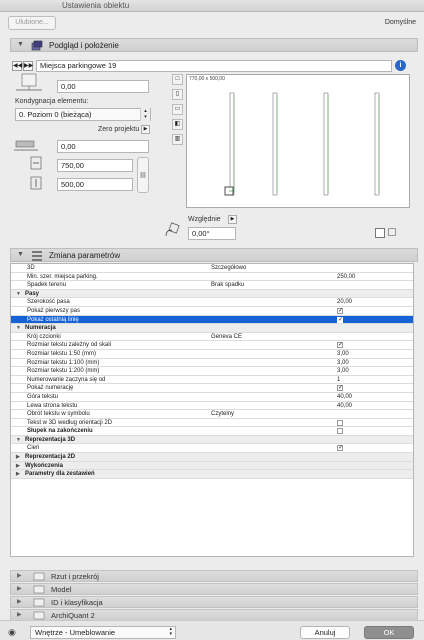 The image size is (424, 640). What do you see at coordinates (170, 631) in the screenshot?
I see `select-arrow-icon: ▴ ▾` at bounding box center [170, 631].